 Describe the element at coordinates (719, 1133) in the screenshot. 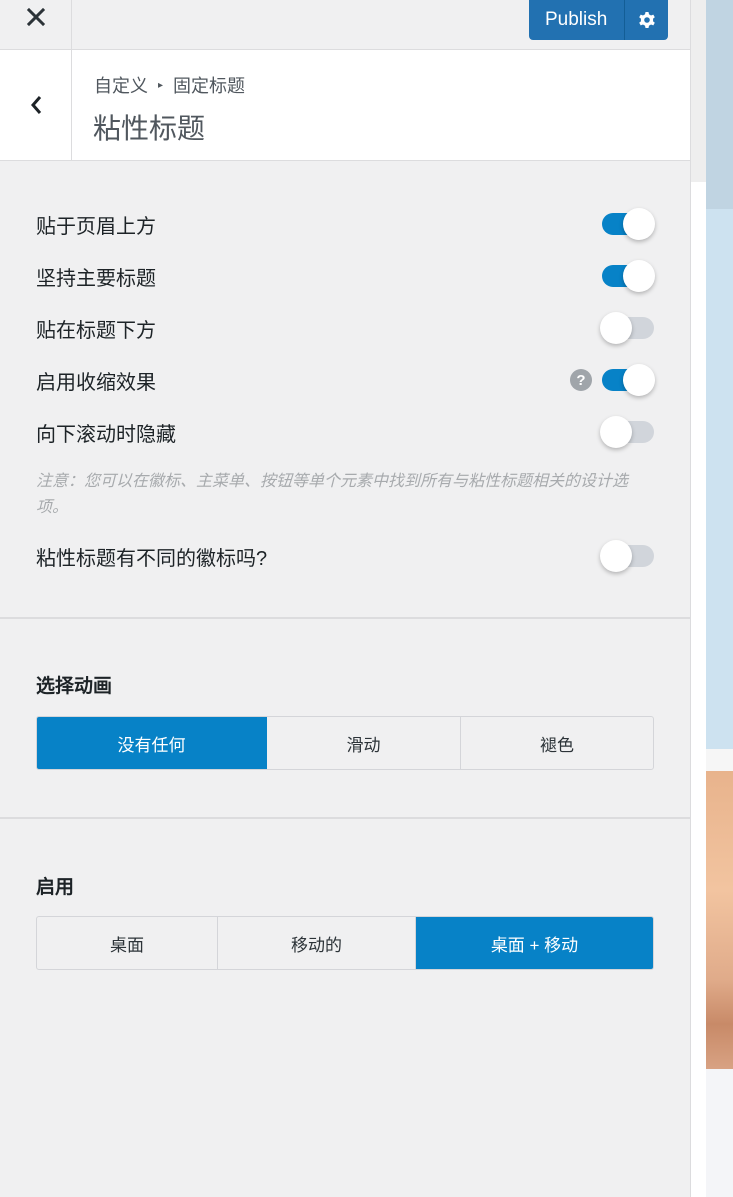

I see `preview-content` at that location.